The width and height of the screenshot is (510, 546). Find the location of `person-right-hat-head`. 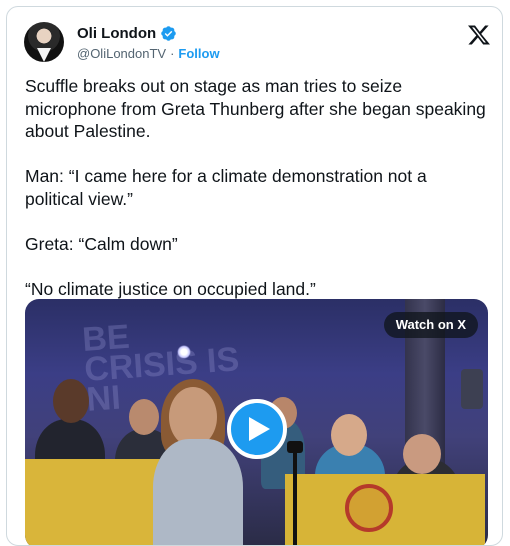

person-right-hat-head is located at coordinates (422, 454).